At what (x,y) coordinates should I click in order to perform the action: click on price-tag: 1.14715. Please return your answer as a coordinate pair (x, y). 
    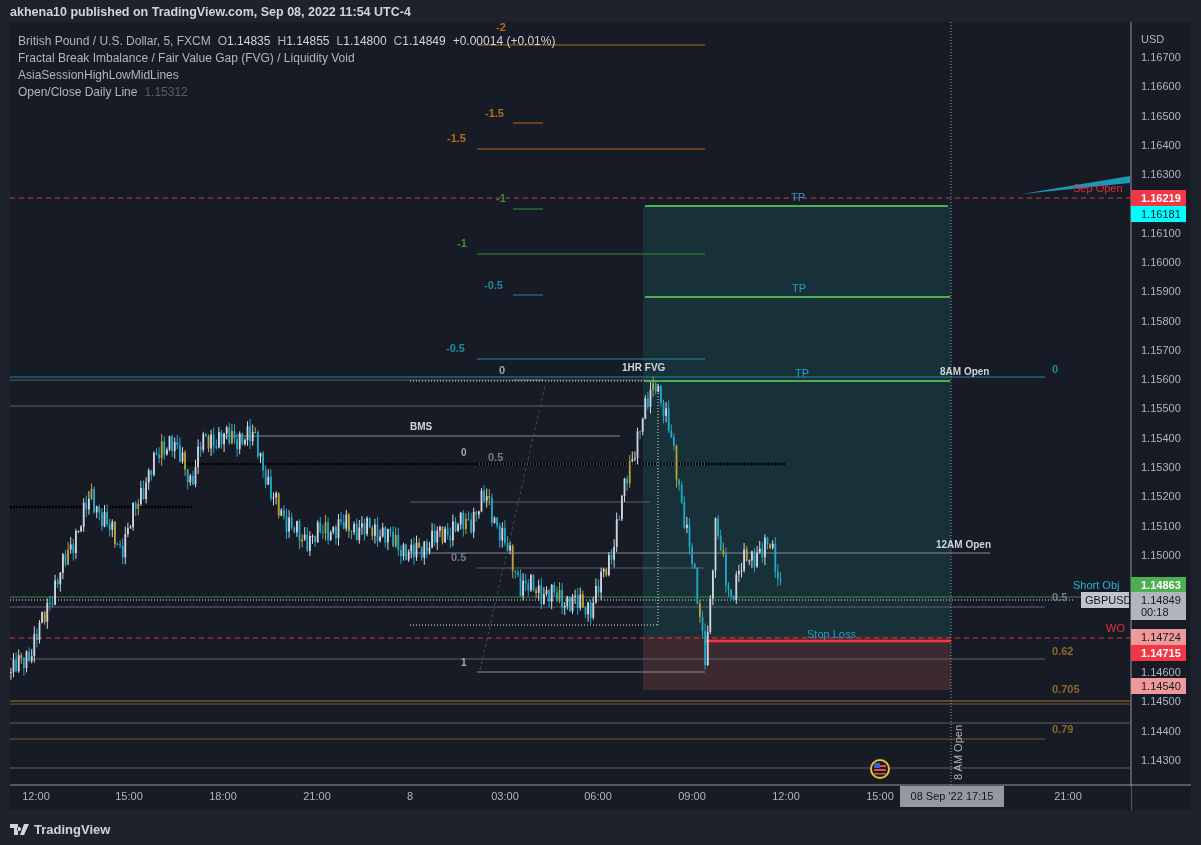
    Looking at the image, I should click on (1158, 653).